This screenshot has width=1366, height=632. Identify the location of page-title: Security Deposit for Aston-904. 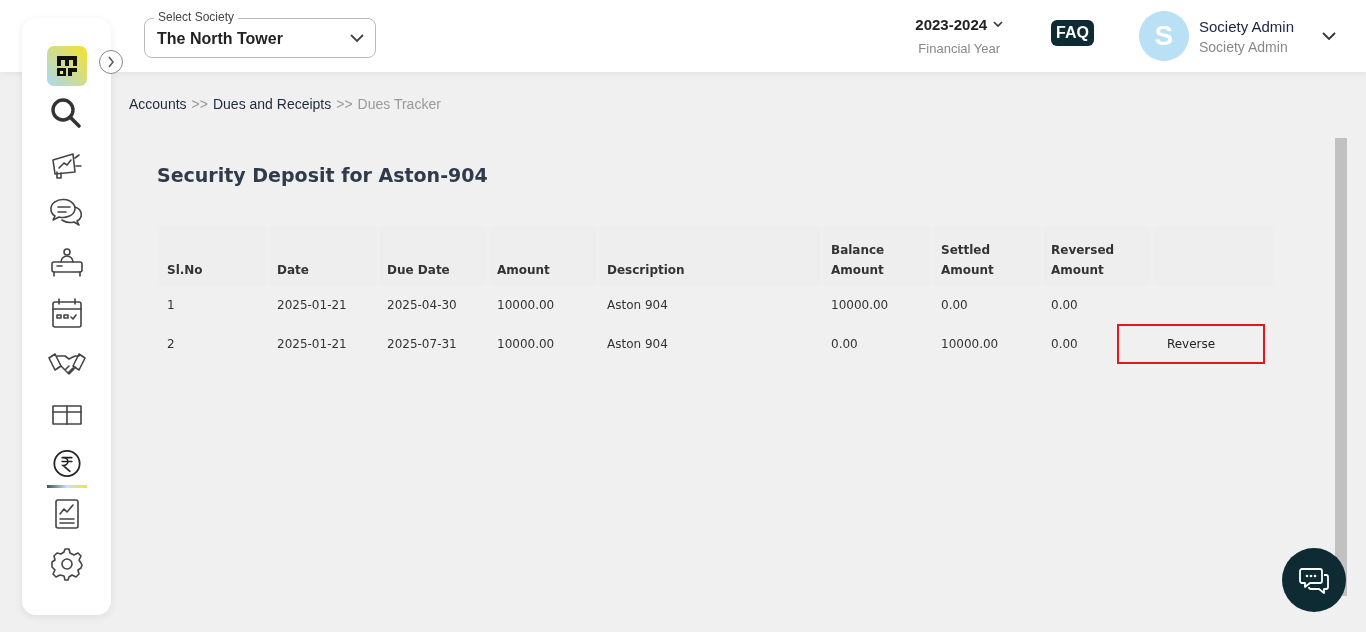
(323, 175).